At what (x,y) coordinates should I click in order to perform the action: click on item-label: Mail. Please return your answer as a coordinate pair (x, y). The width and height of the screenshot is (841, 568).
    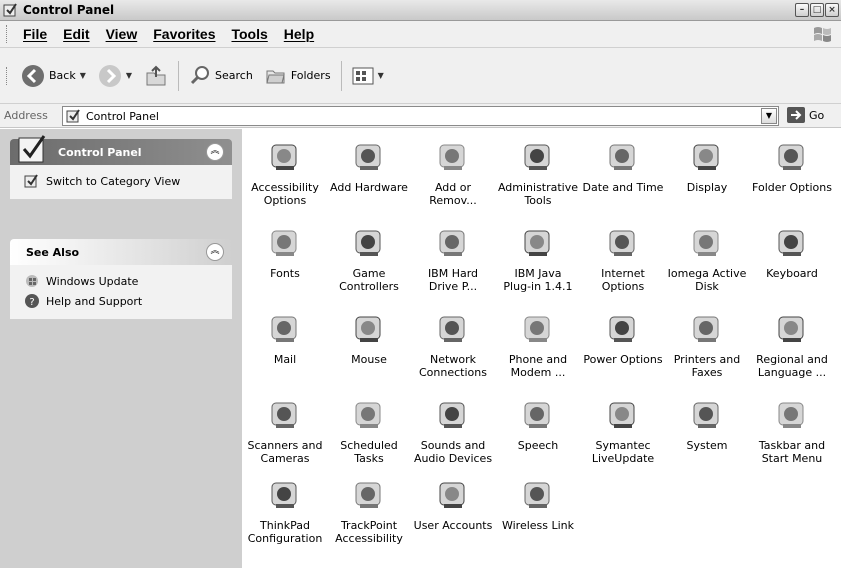
    Looking at the image, I should click on (285, 359).